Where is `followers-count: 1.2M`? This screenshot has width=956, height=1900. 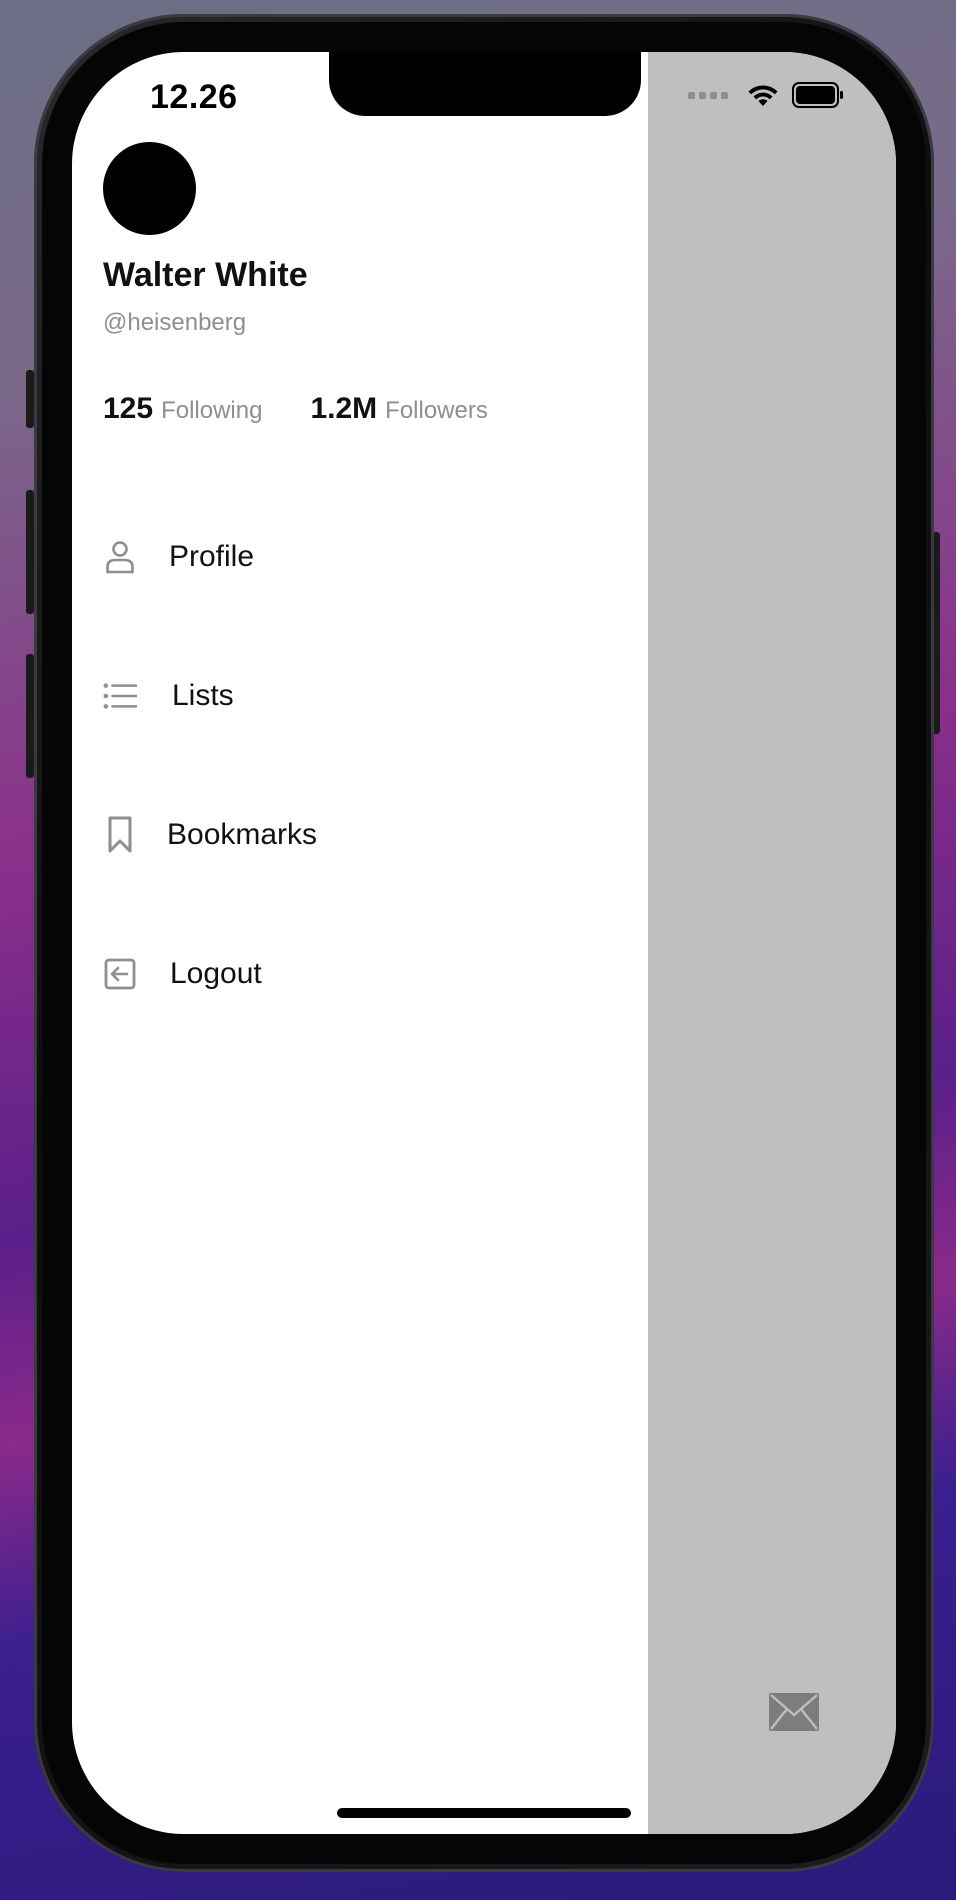 followers-count: 1.2M is located at coordinates (343, 409).